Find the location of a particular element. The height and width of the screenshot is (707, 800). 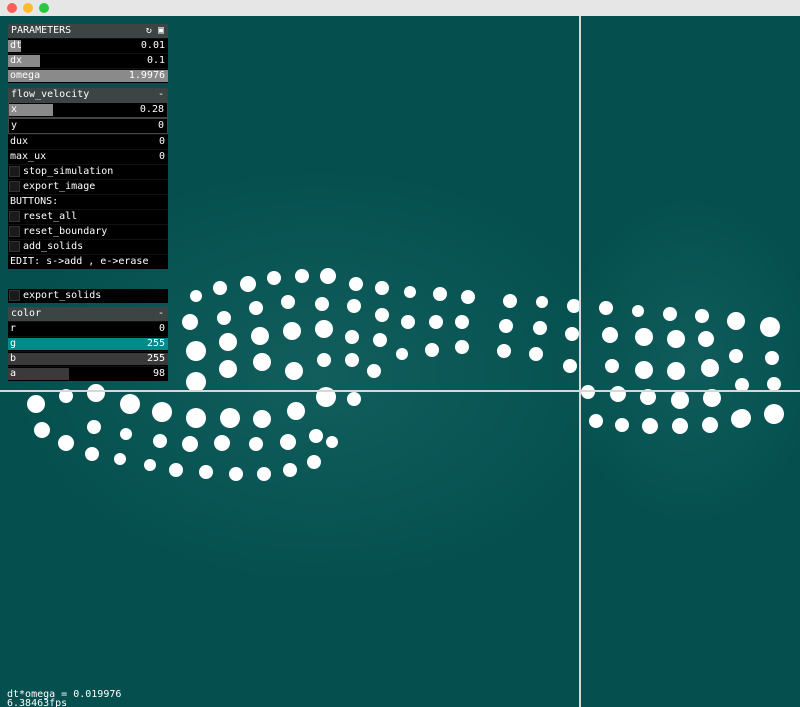

slider-x: x 0.28 is located at coordinates (88, 110).